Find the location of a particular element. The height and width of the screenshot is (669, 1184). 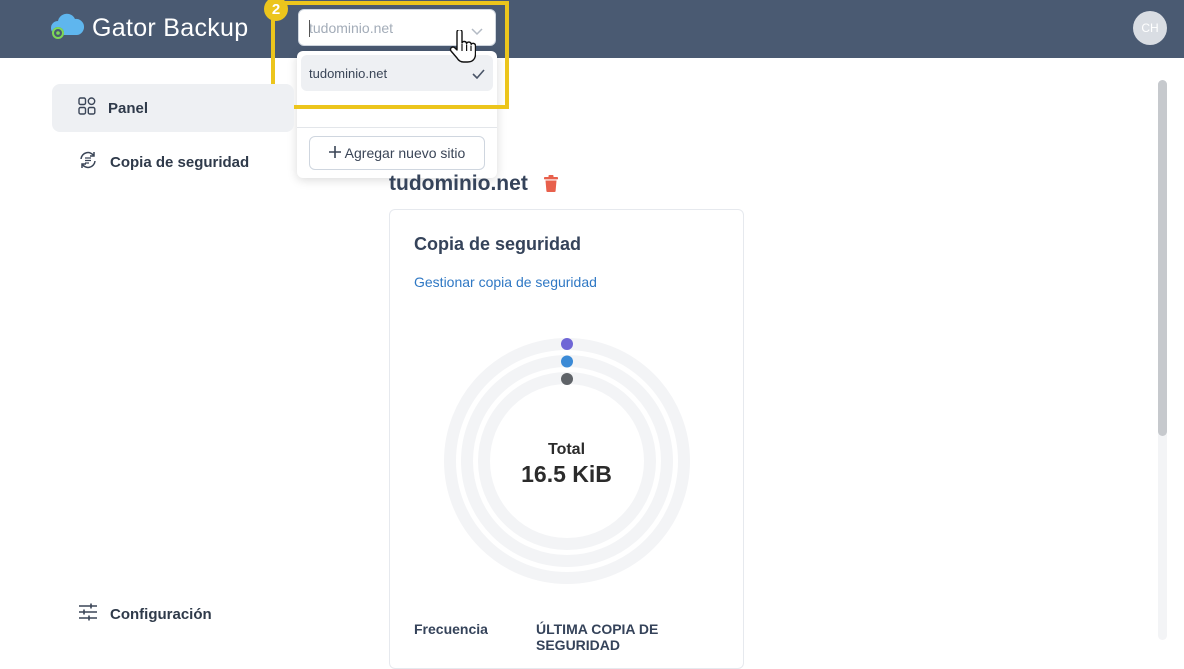

dot-blue is located at coordinates (567, 361).